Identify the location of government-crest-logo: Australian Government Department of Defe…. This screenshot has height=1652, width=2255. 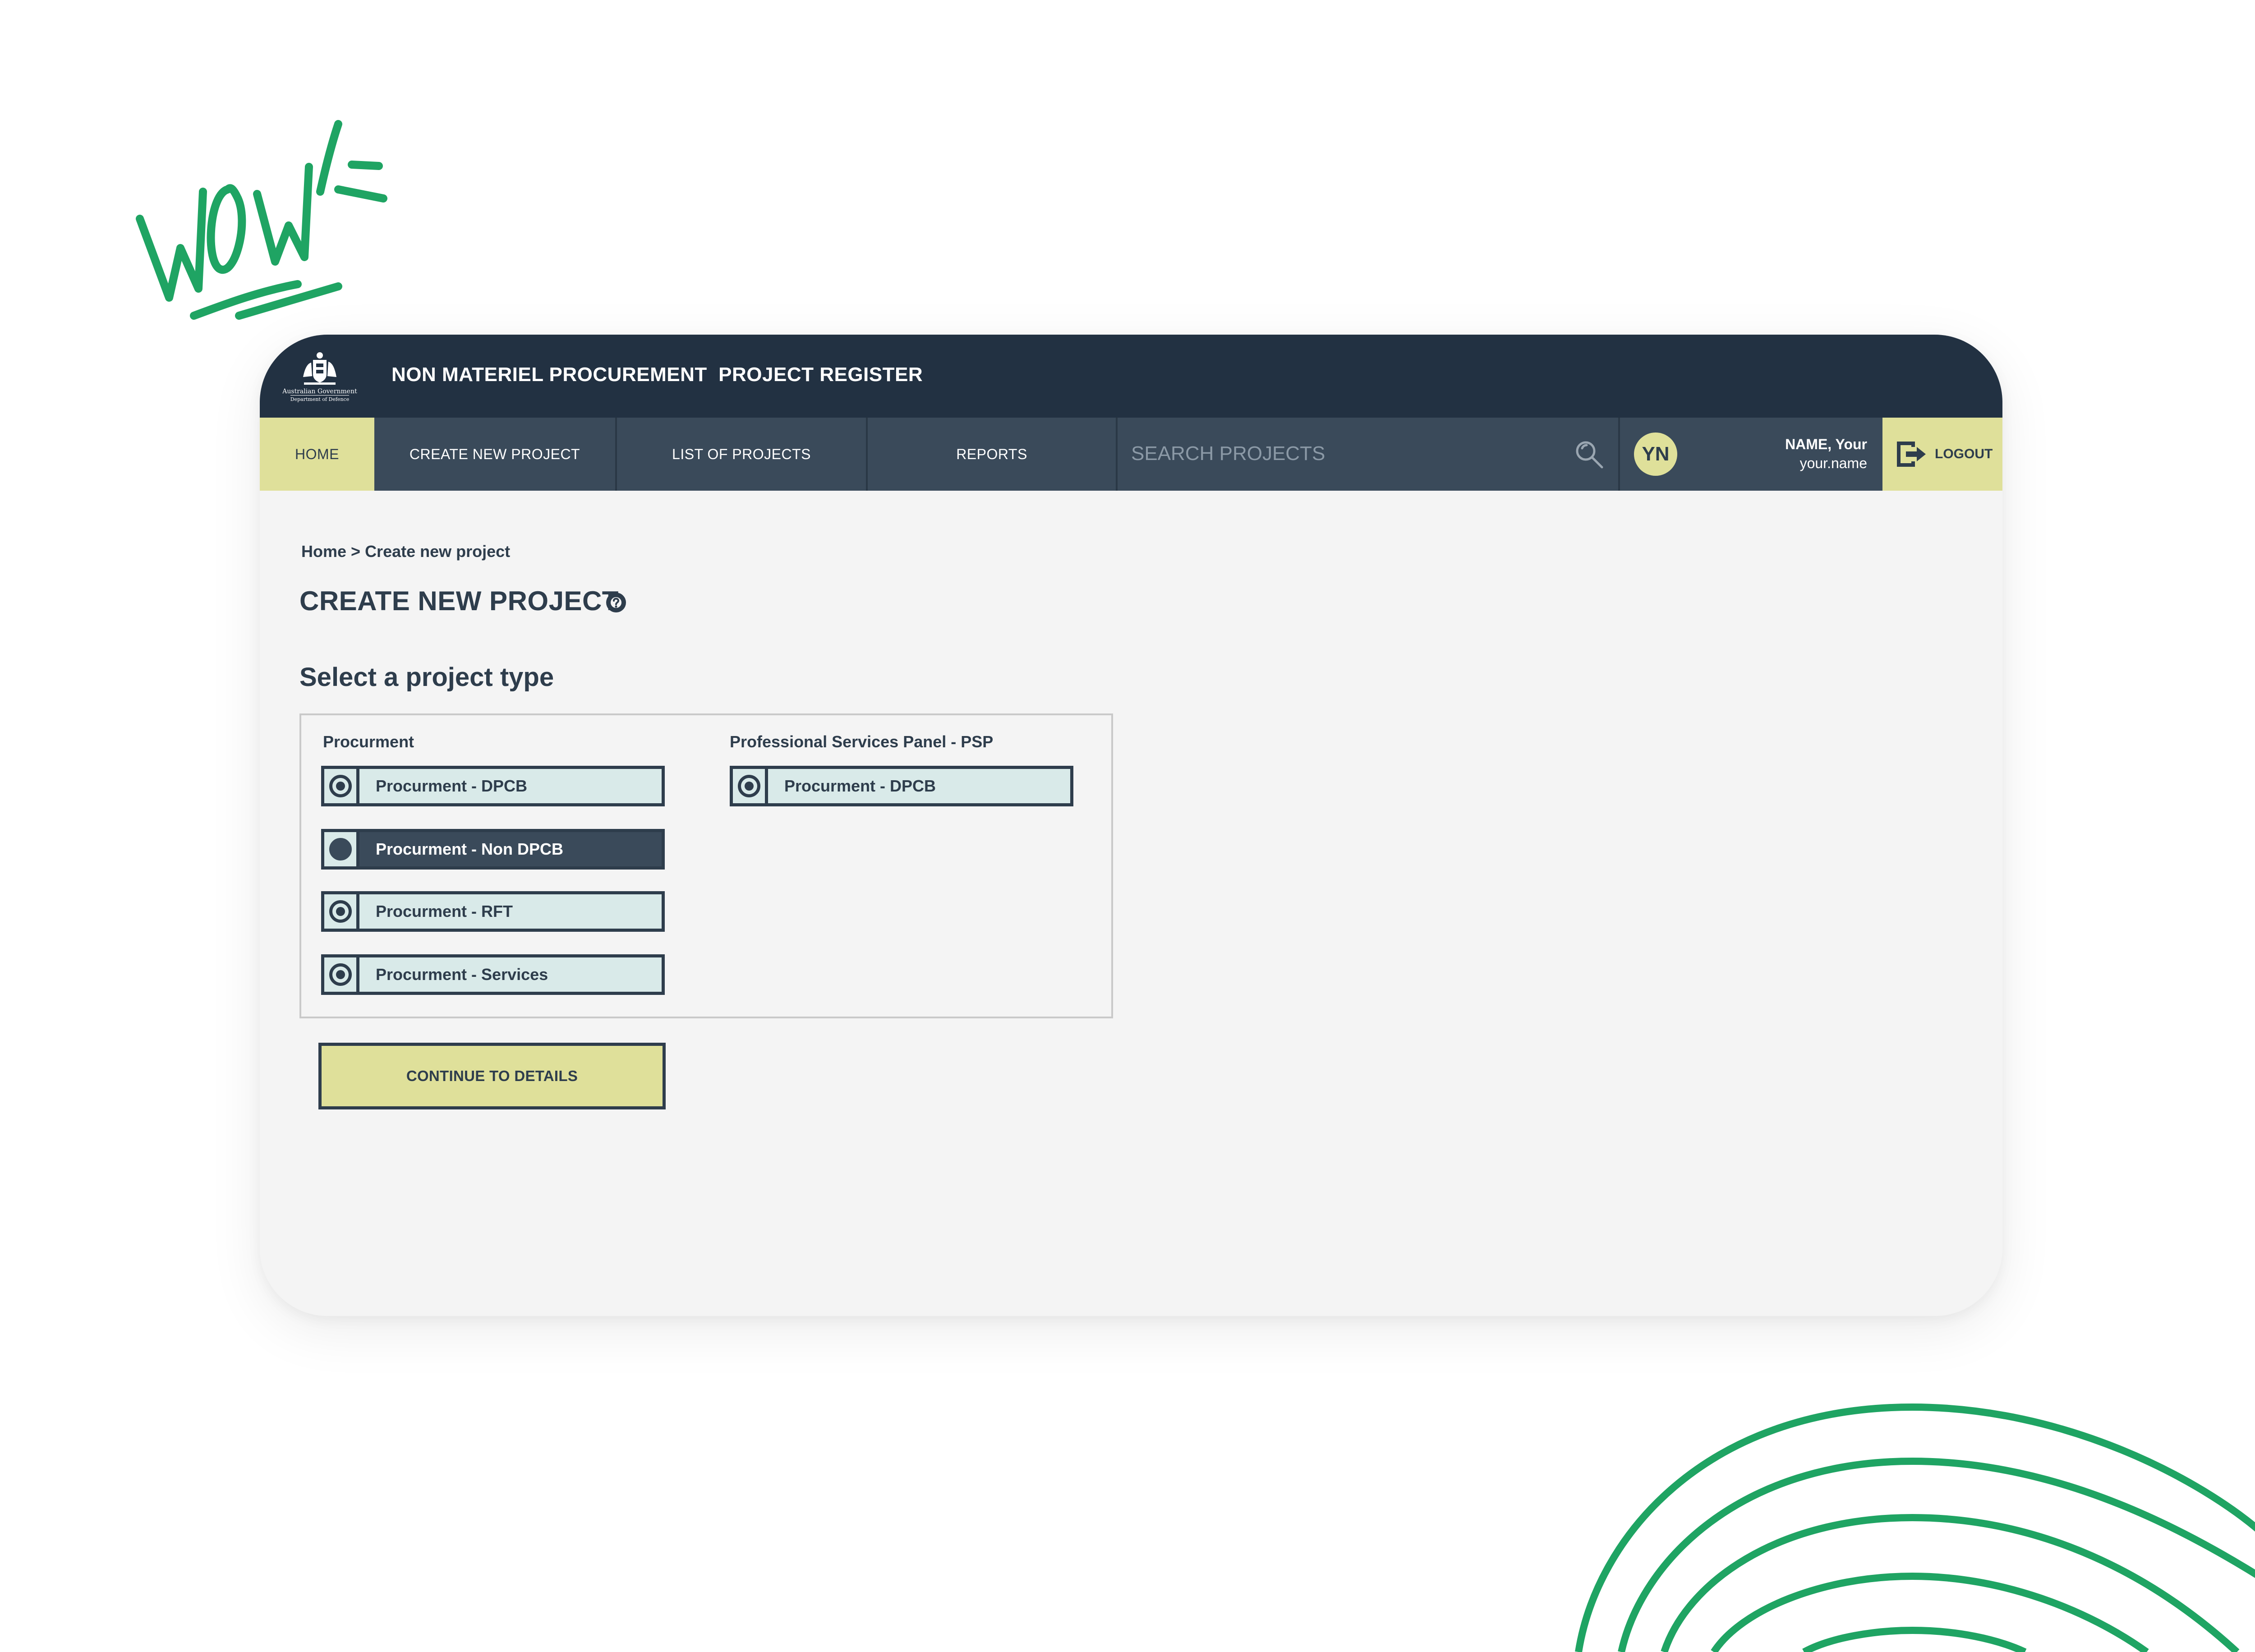
(320, 376).